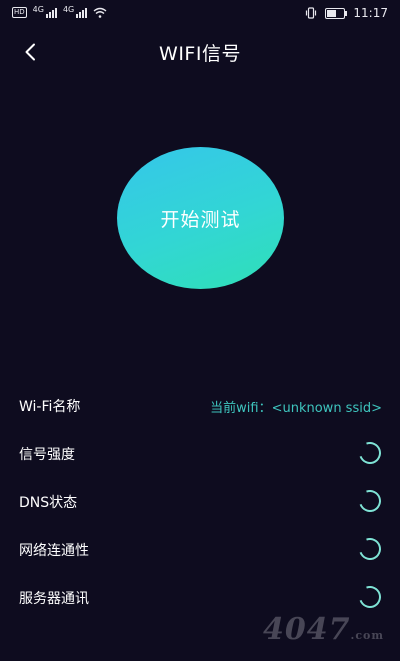  I want to click on wifi-name-value: 当前wifi：<unknown ssid>, so click(296, 408).